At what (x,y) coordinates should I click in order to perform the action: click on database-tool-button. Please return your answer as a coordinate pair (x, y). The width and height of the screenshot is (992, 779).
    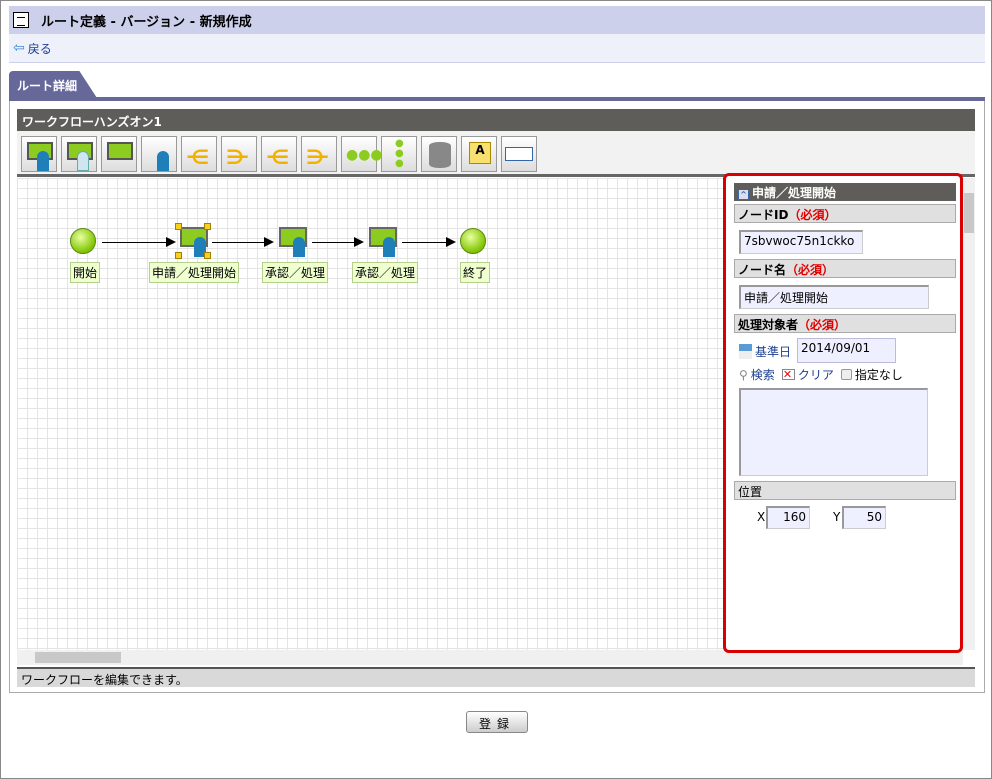
    Looking at the image, I should click on (439, 154).